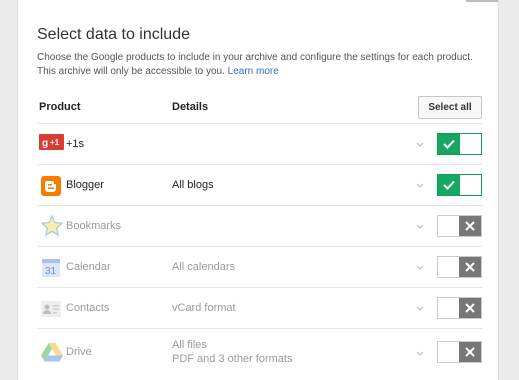 The width and height of the screenshot is (519, 380). I want to click on svg-text: g, so click(45, 143).